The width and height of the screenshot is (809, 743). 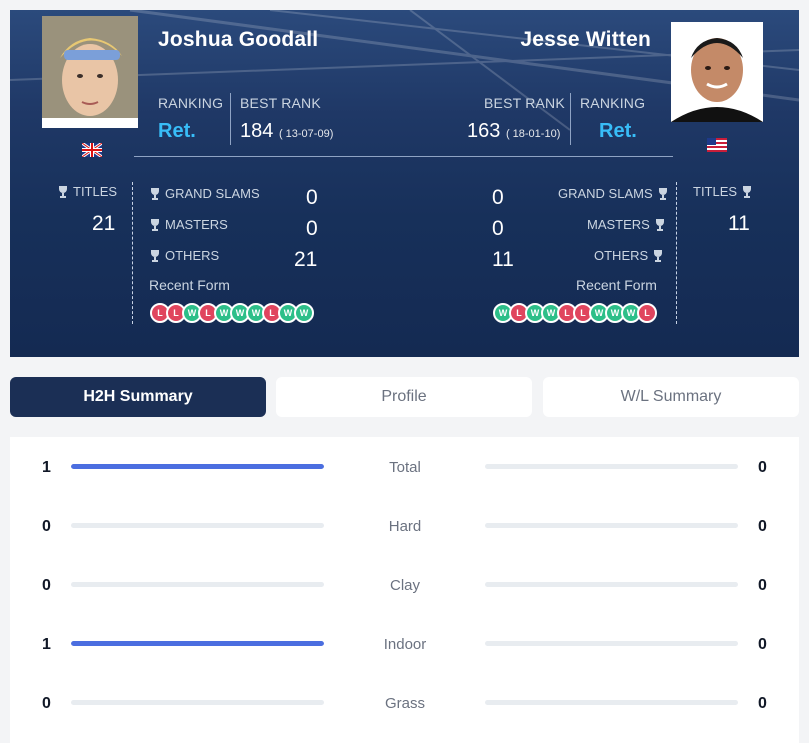 What do you see at coordinates (232, 313) in the screenshot?
I see `recent-form-left: LLWLWWWLWW` at bounding box center [232, 313].